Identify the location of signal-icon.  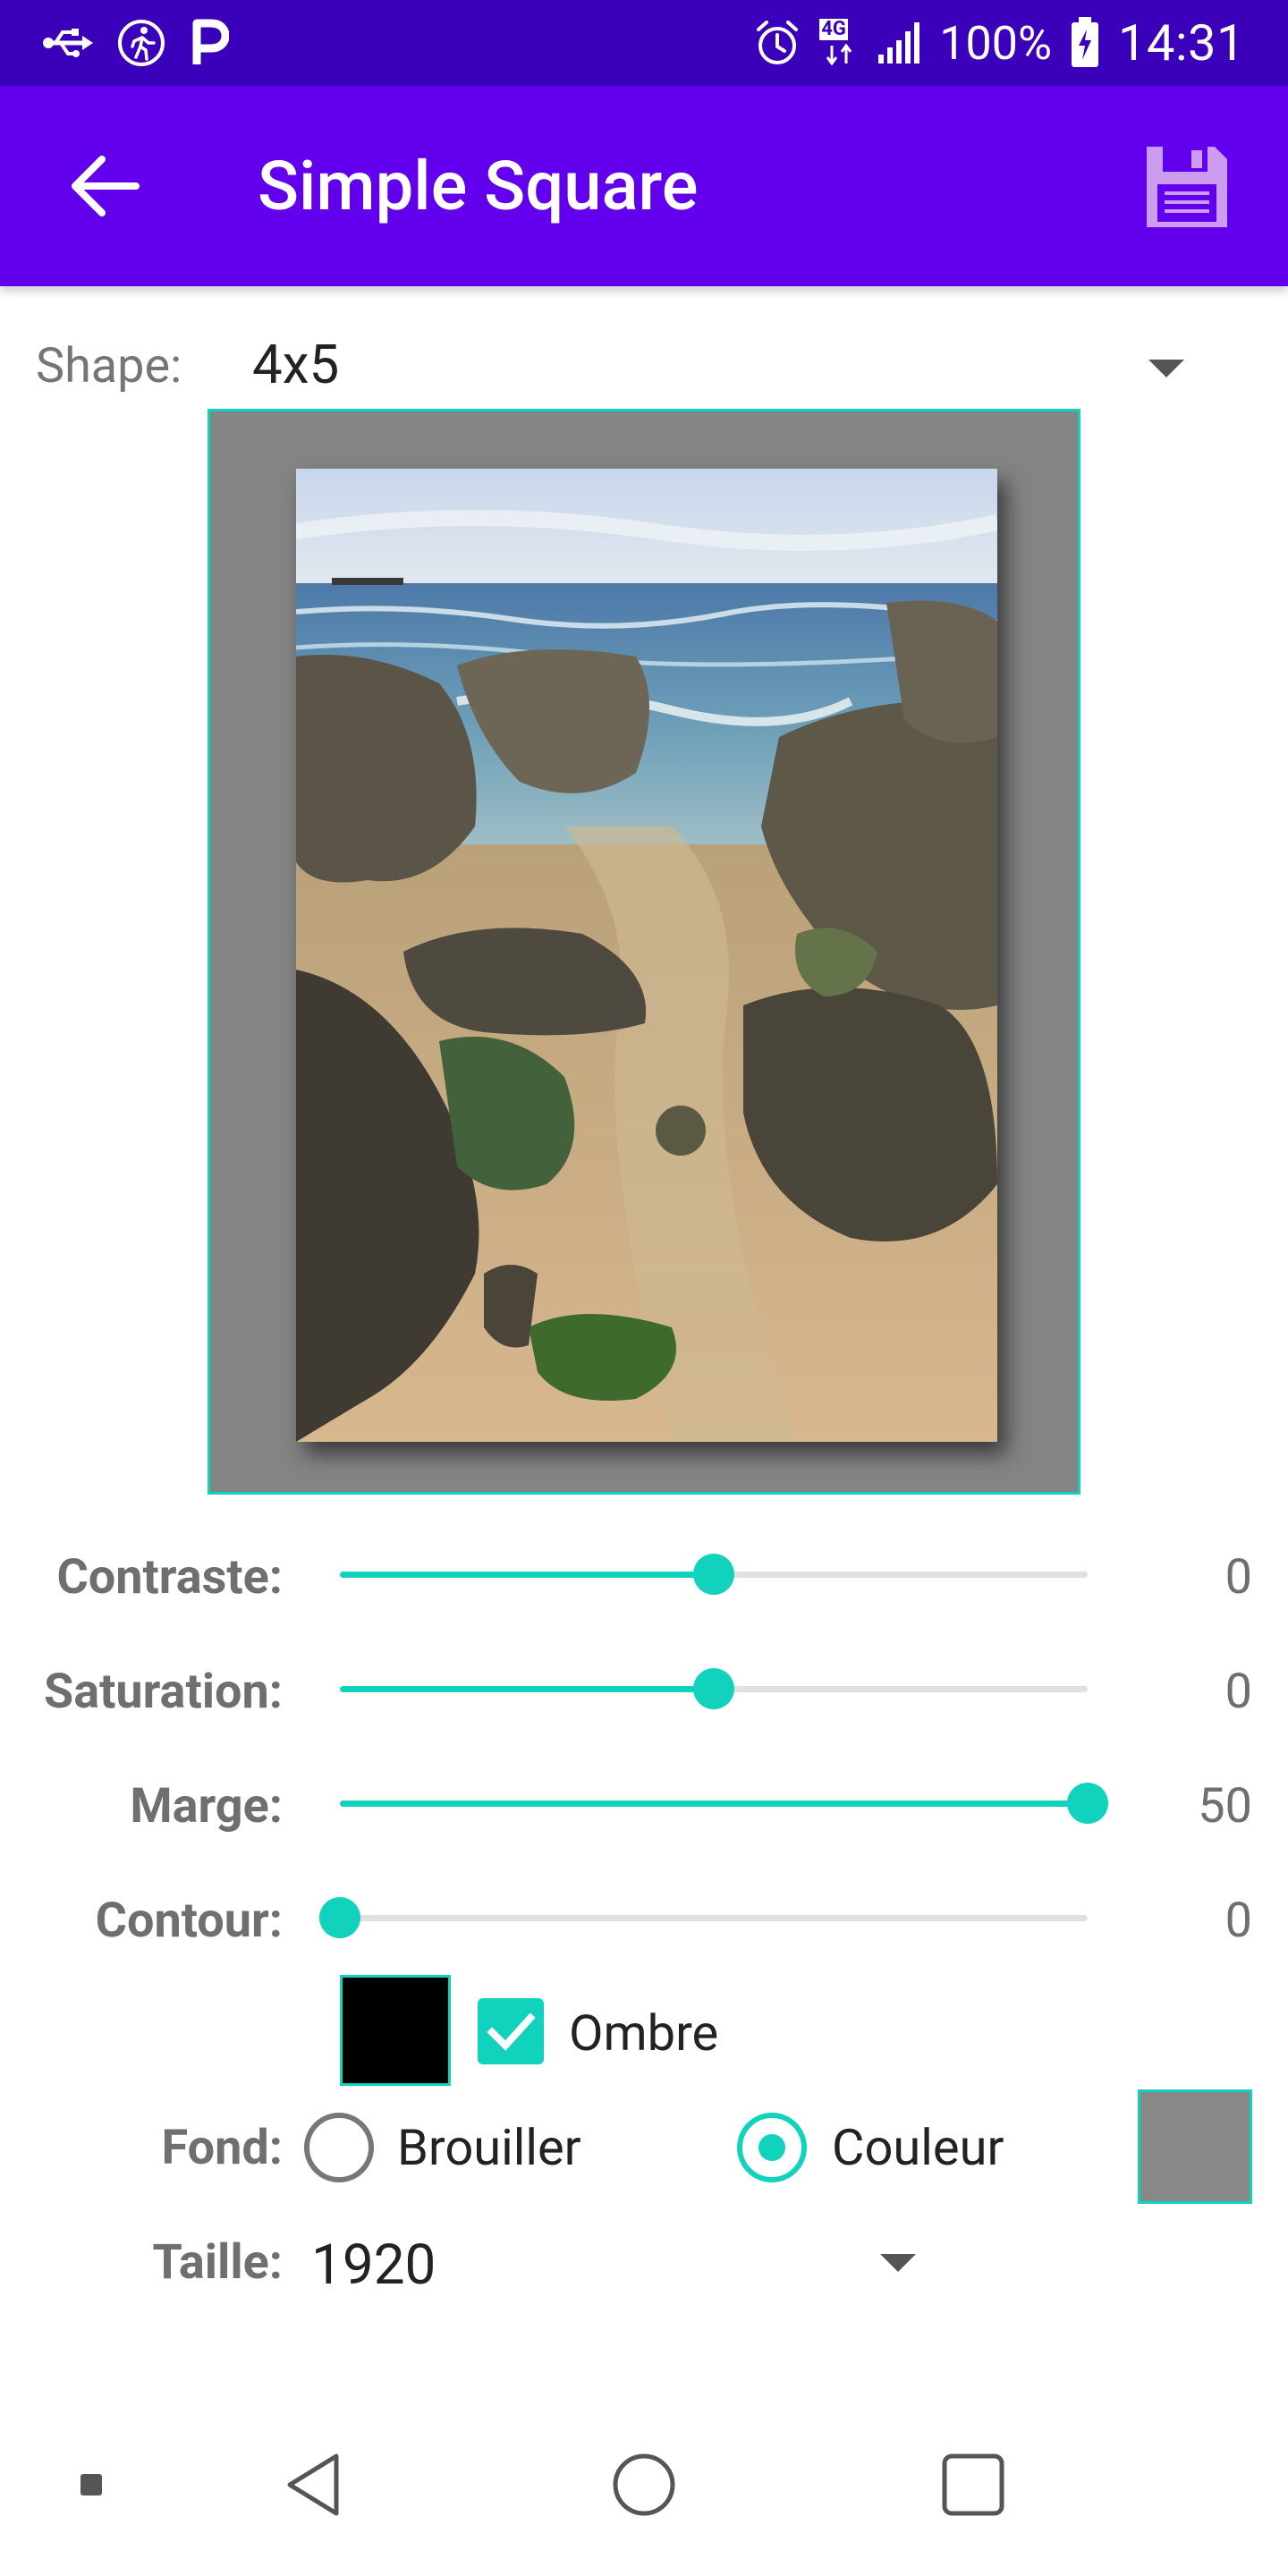
(899, 43).